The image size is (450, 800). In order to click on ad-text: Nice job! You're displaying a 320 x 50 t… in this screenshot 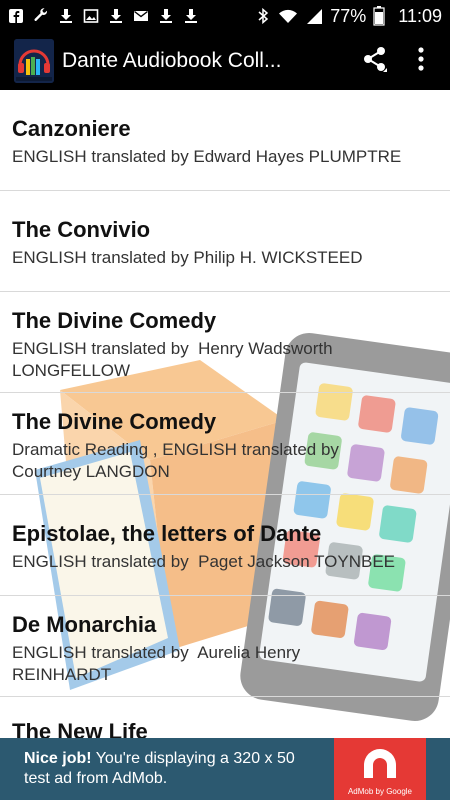, I will do `click(155, 769)`.